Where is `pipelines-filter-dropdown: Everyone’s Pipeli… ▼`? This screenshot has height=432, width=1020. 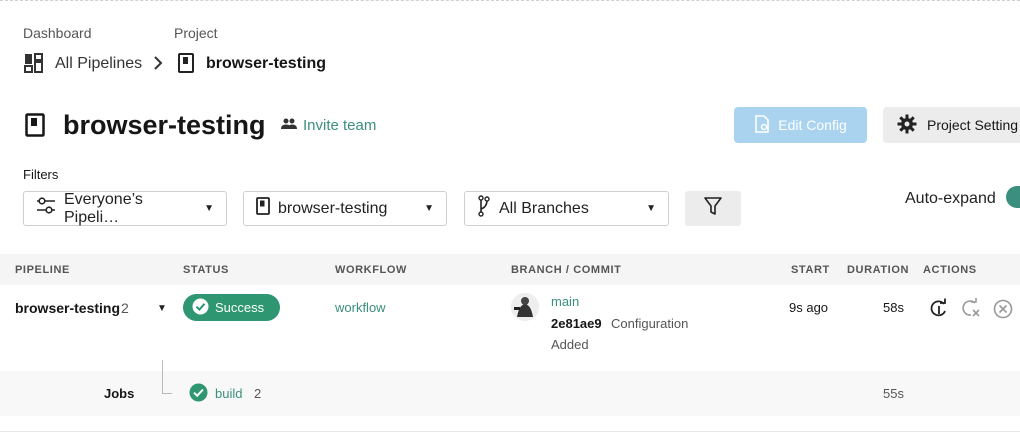 pipelines-filter-dropdown: Everyone’s Pipeli… ▼ is located at coordinates (125, 208).